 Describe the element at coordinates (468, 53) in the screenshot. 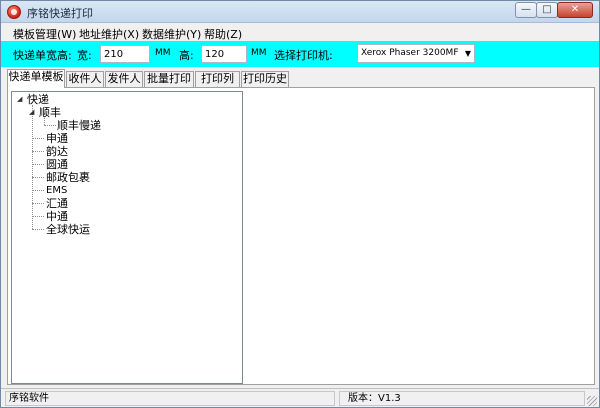

I see `chevron-down-icon: ▼` at that location.